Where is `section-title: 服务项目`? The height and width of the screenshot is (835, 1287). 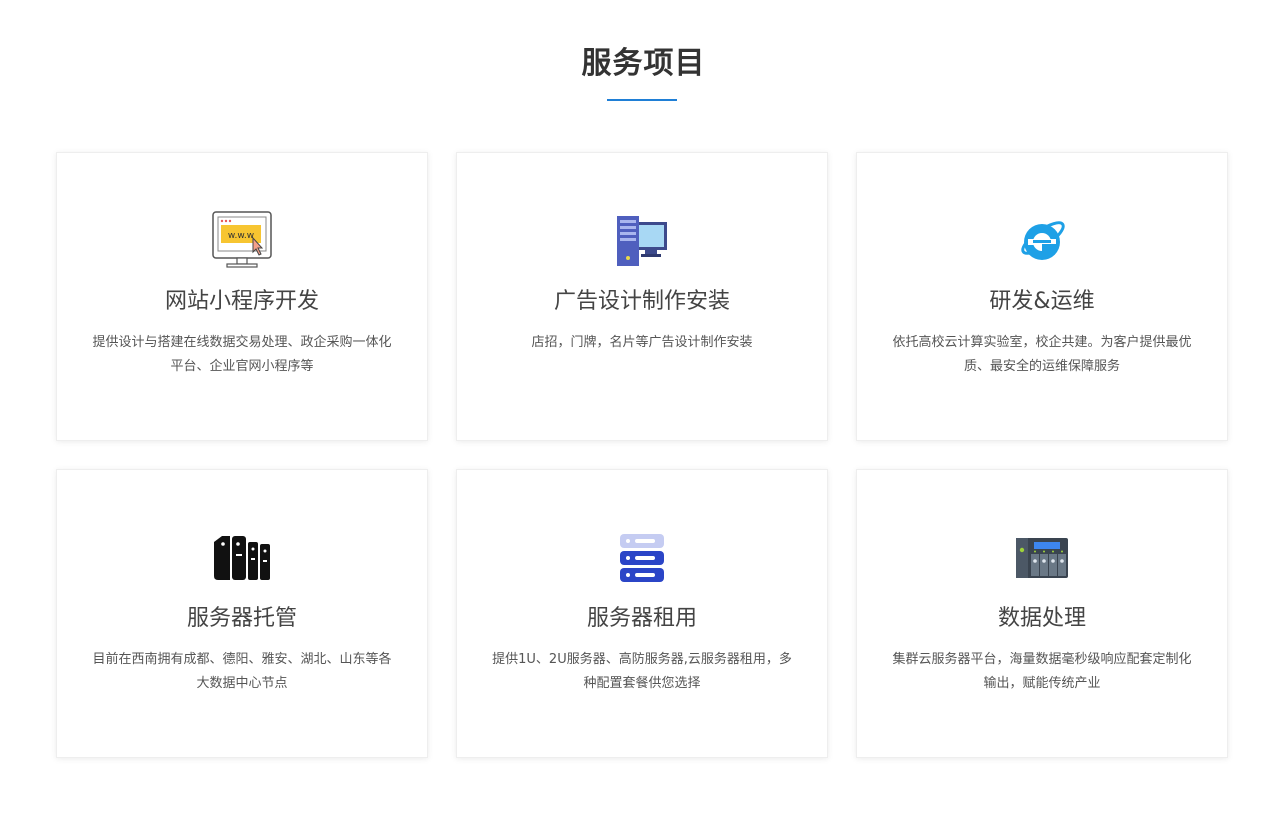
section-title: 服务项目 is located at coordinates (643, 63).